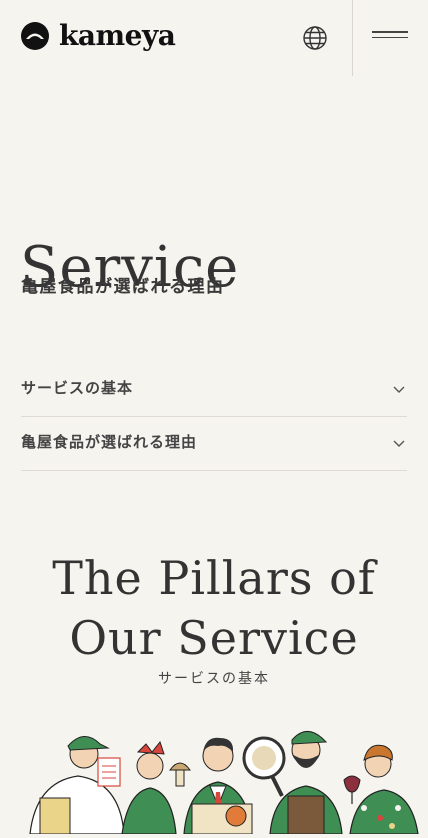 This screenshot has width=428, height=838. I want to click on logo-mark-icon, so click(35, 36).